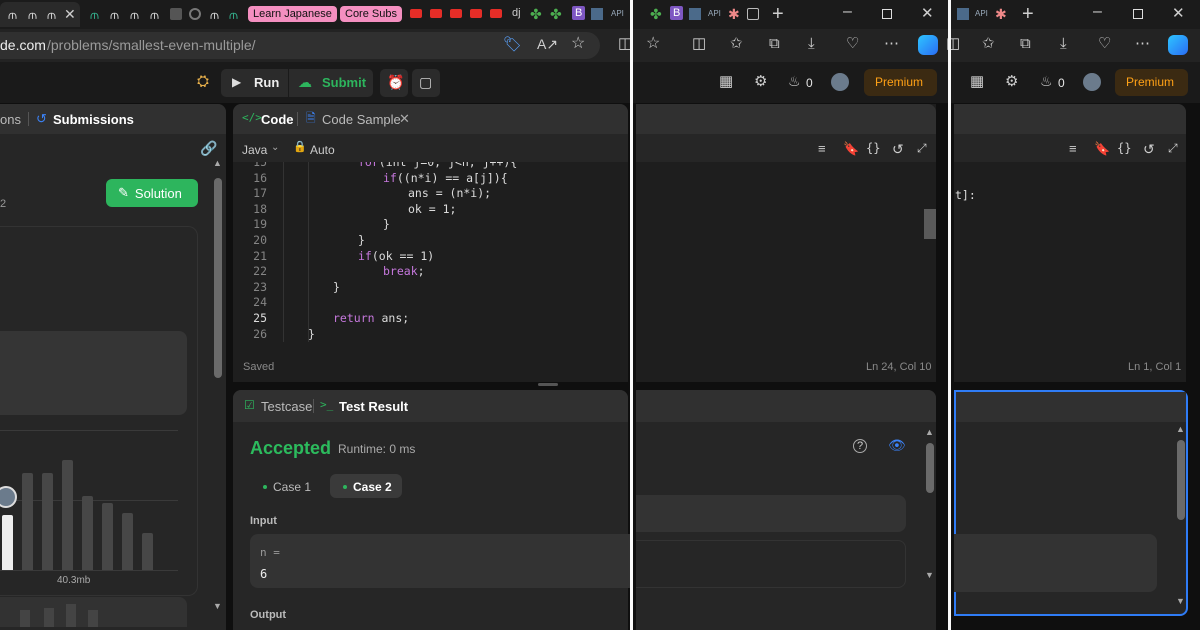 This screenshot has height=630, width=1200. I want to click on favorite-star-icon: ☆, so click(578, 44).